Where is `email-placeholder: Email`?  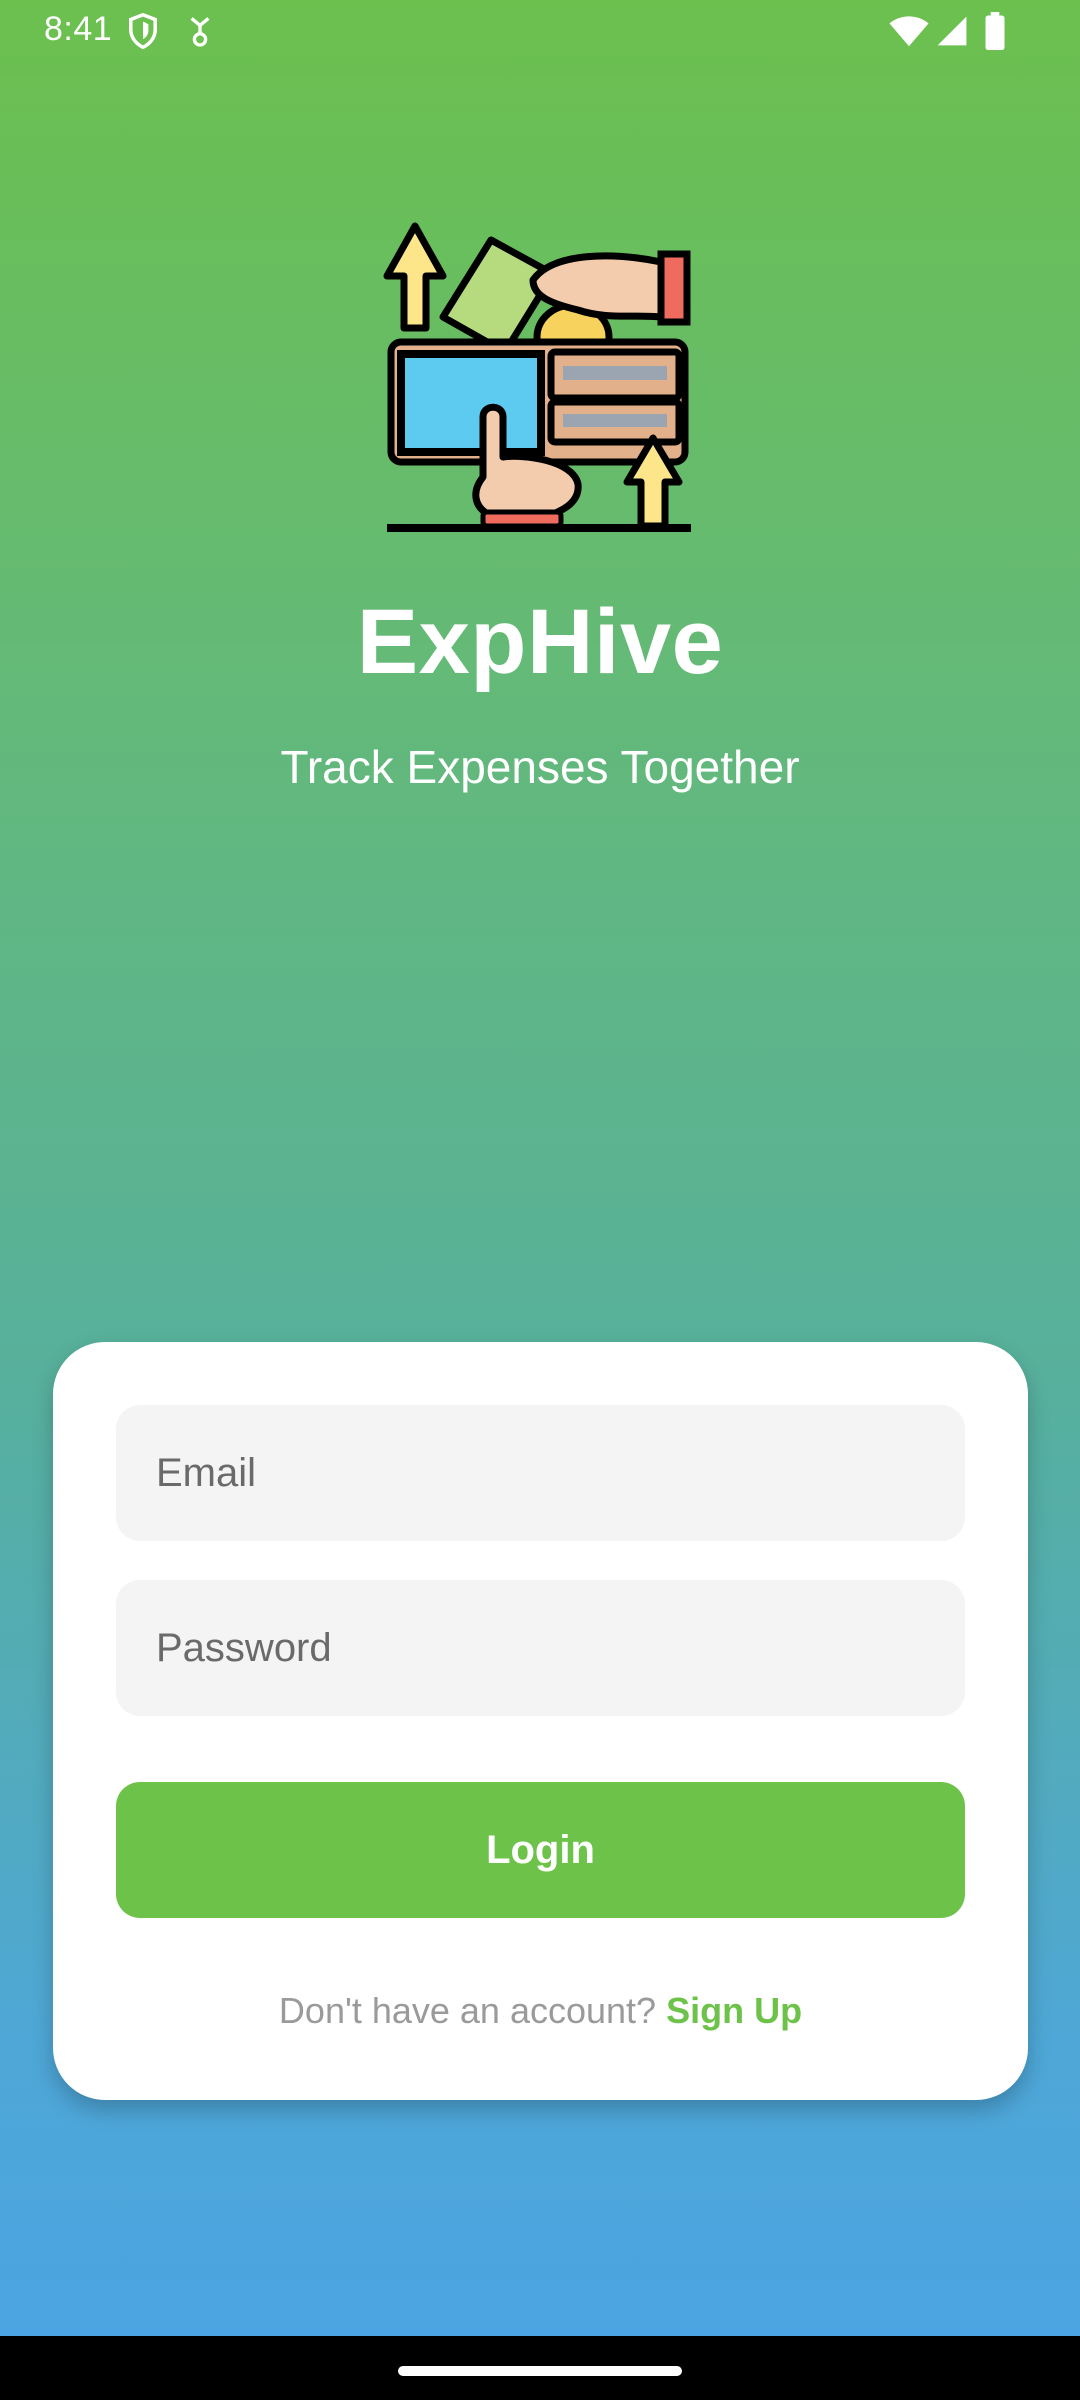
email-placeholder: Email is located at coordinates (206, 1472).